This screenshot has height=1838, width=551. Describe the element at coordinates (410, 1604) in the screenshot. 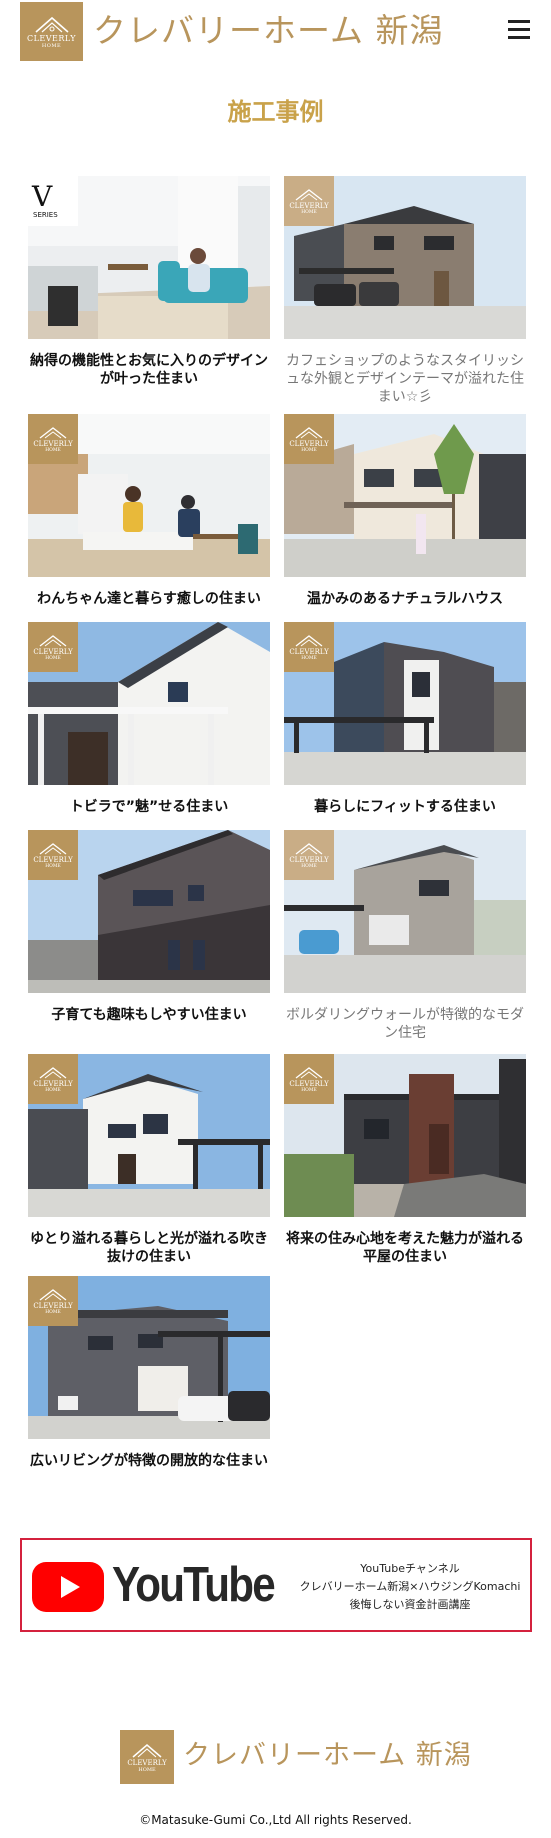

I see `youtube-line-3: 後悔しない資金計画講座` at that location.